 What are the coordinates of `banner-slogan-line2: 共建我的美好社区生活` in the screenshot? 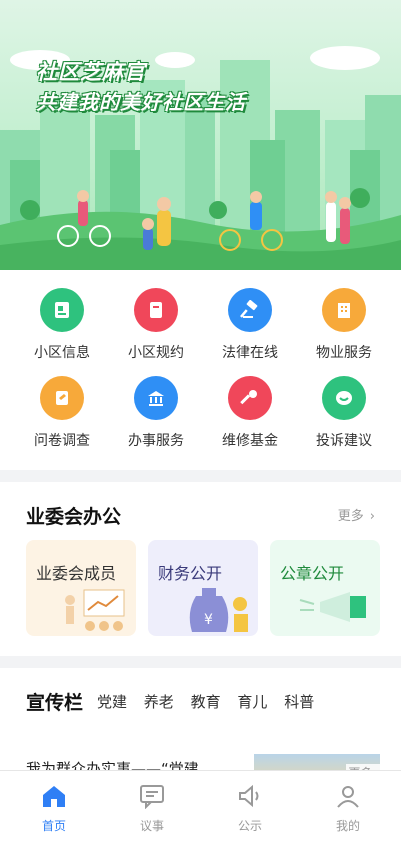 It's located at (141, 102).